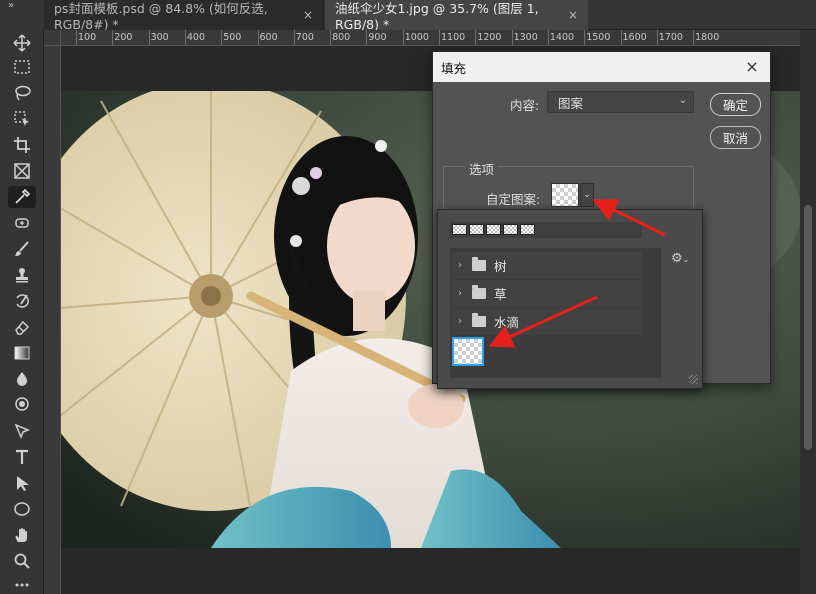 The height and width of the screenshot is (594, 816). What do you see at coordinates (468, 351) in the screenshot?
I see `pattern-thumbnail-selected` at bounding box center [468, 351].